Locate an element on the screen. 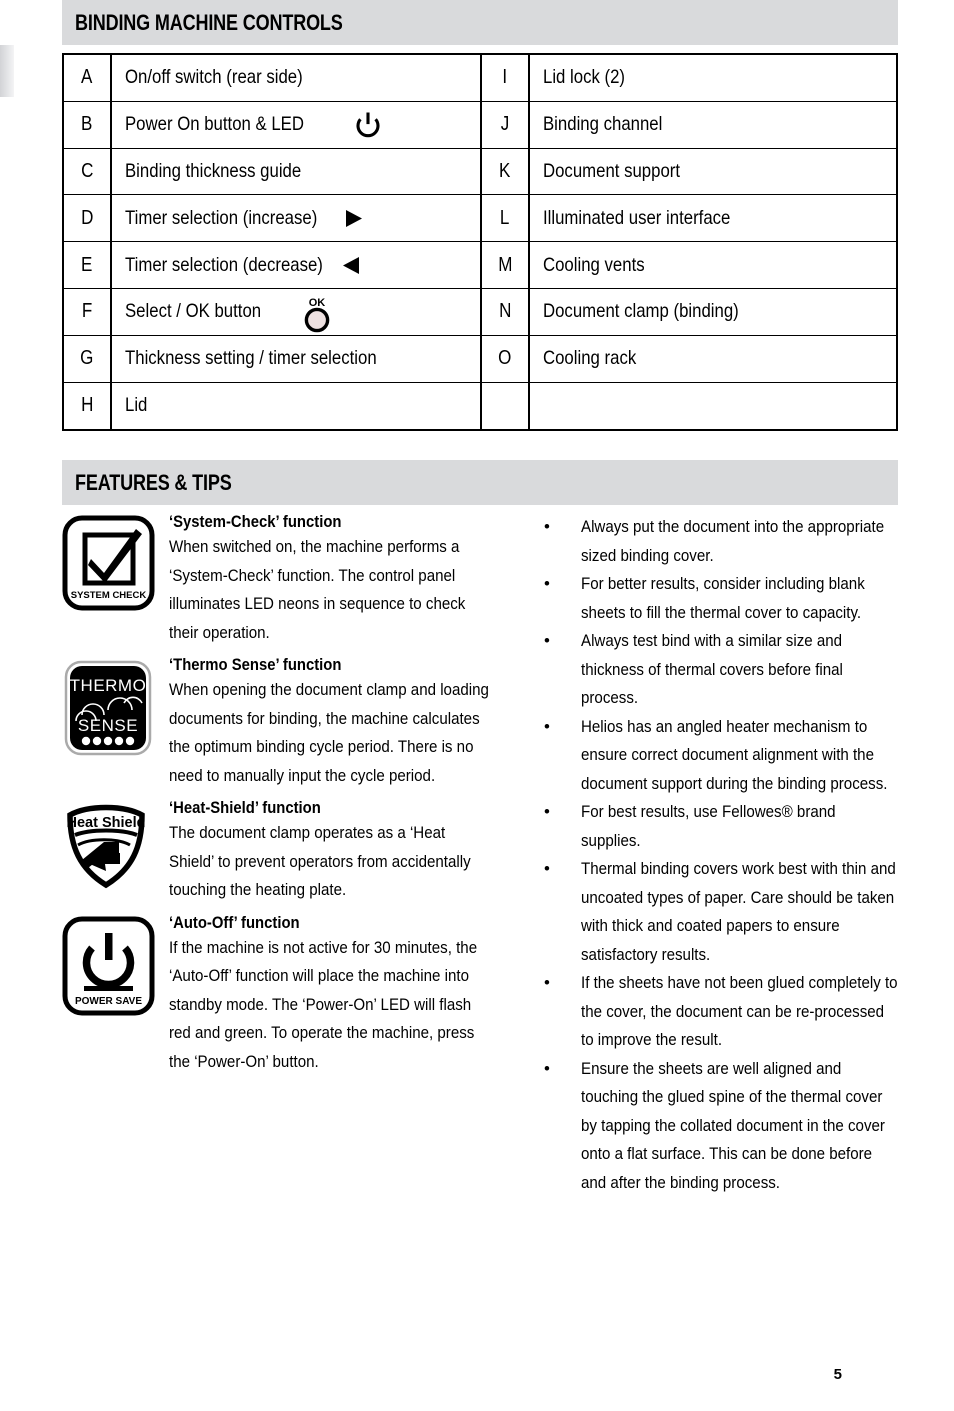  table-row: G Thickness setting / timer selection is located at coordinates (272, 359).